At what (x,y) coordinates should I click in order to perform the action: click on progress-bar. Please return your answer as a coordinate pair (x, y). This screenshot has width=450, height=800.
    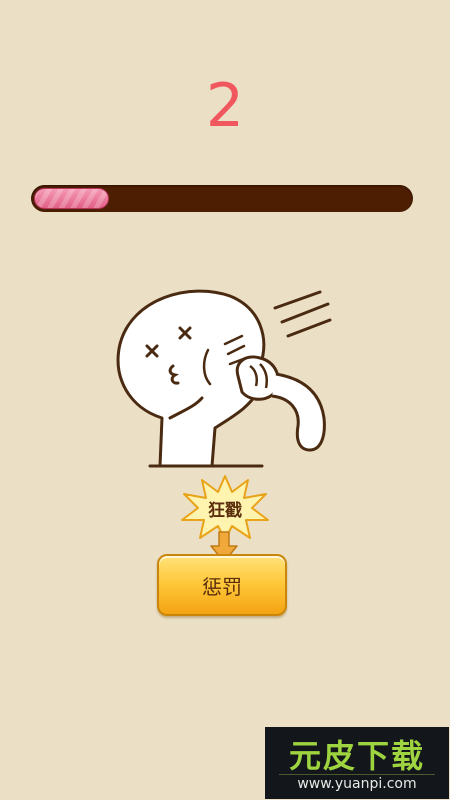
    Looking at the image, I should click on (222, 198).